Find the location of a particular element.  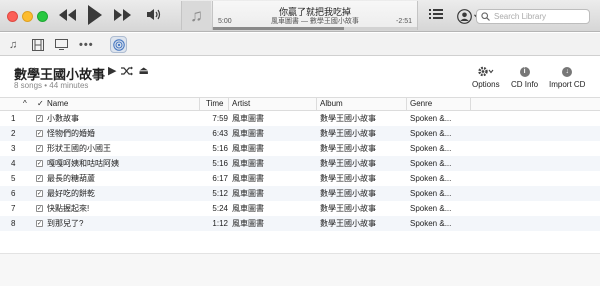

header-time: Time is located at coordinates (216, 104).